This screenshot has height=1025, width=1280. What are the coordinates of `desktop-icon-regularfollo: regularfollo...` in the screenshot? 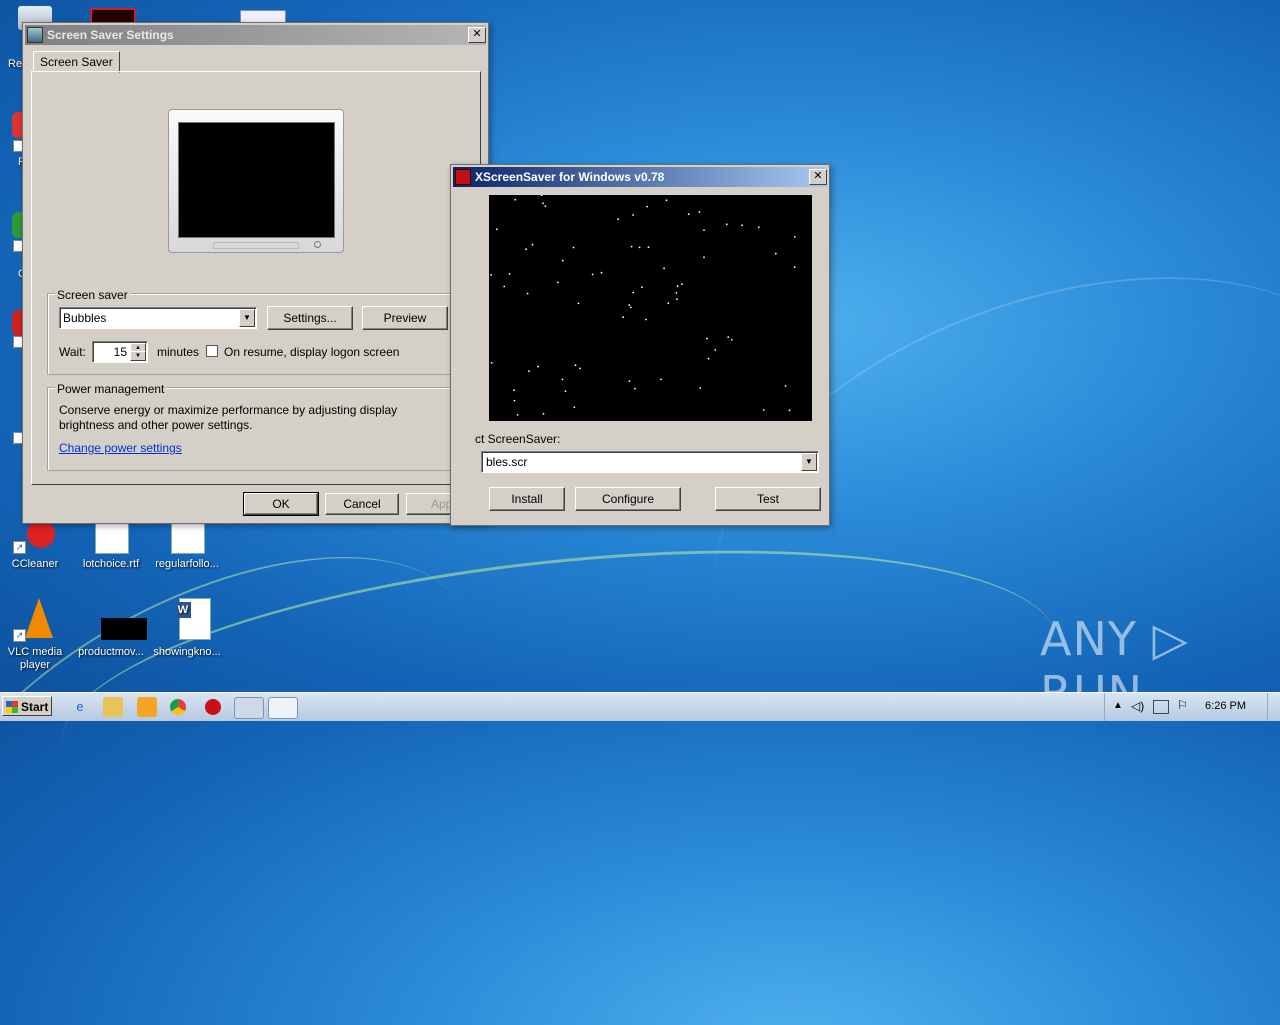 It's located at (187, 544).